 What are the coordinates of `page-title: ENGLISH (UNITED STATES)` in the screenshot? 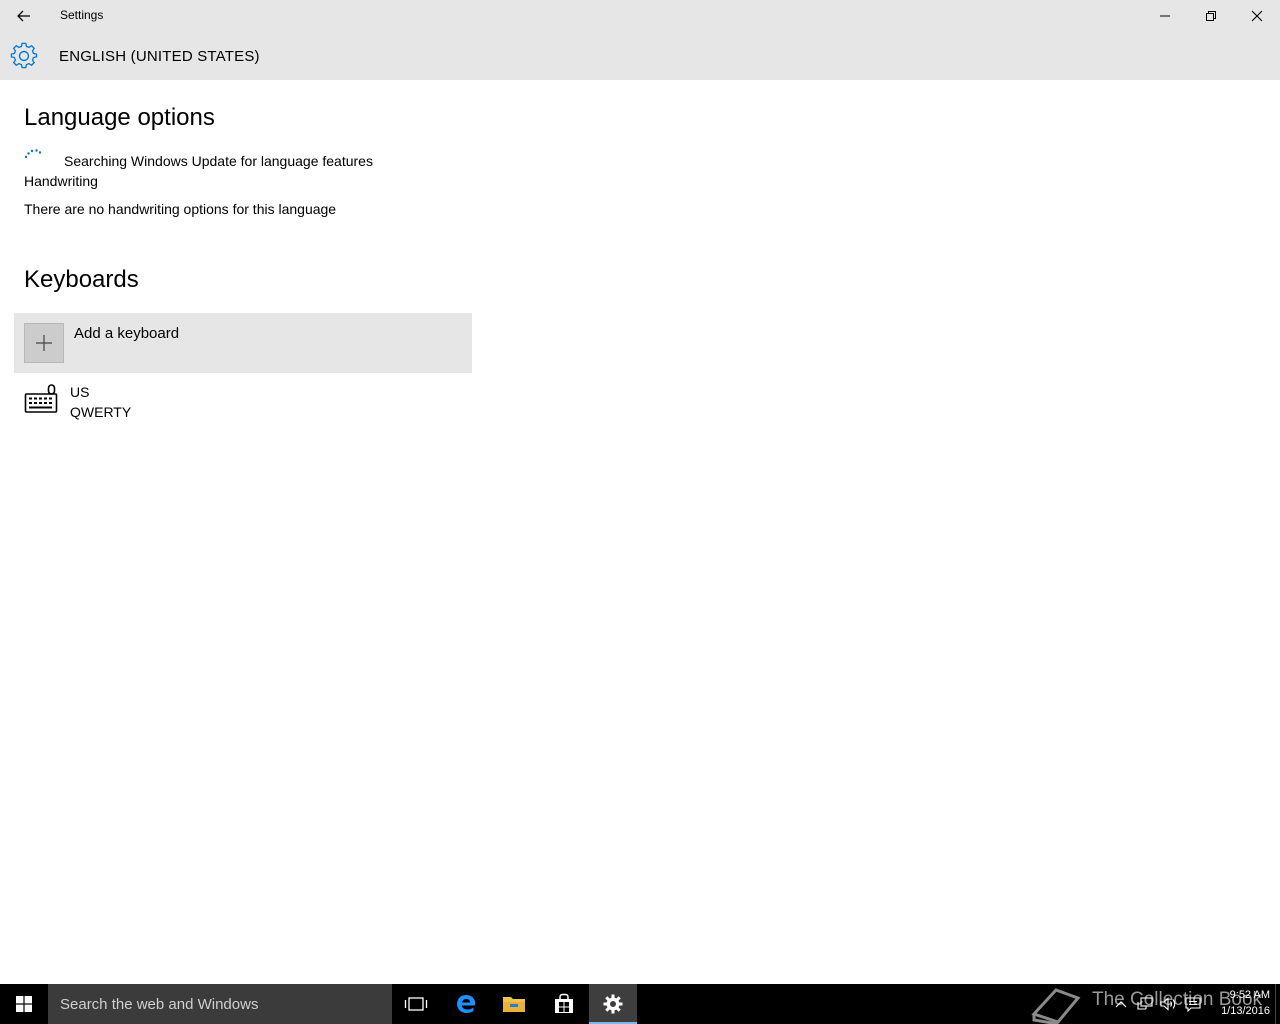 It's located at (159, 56).